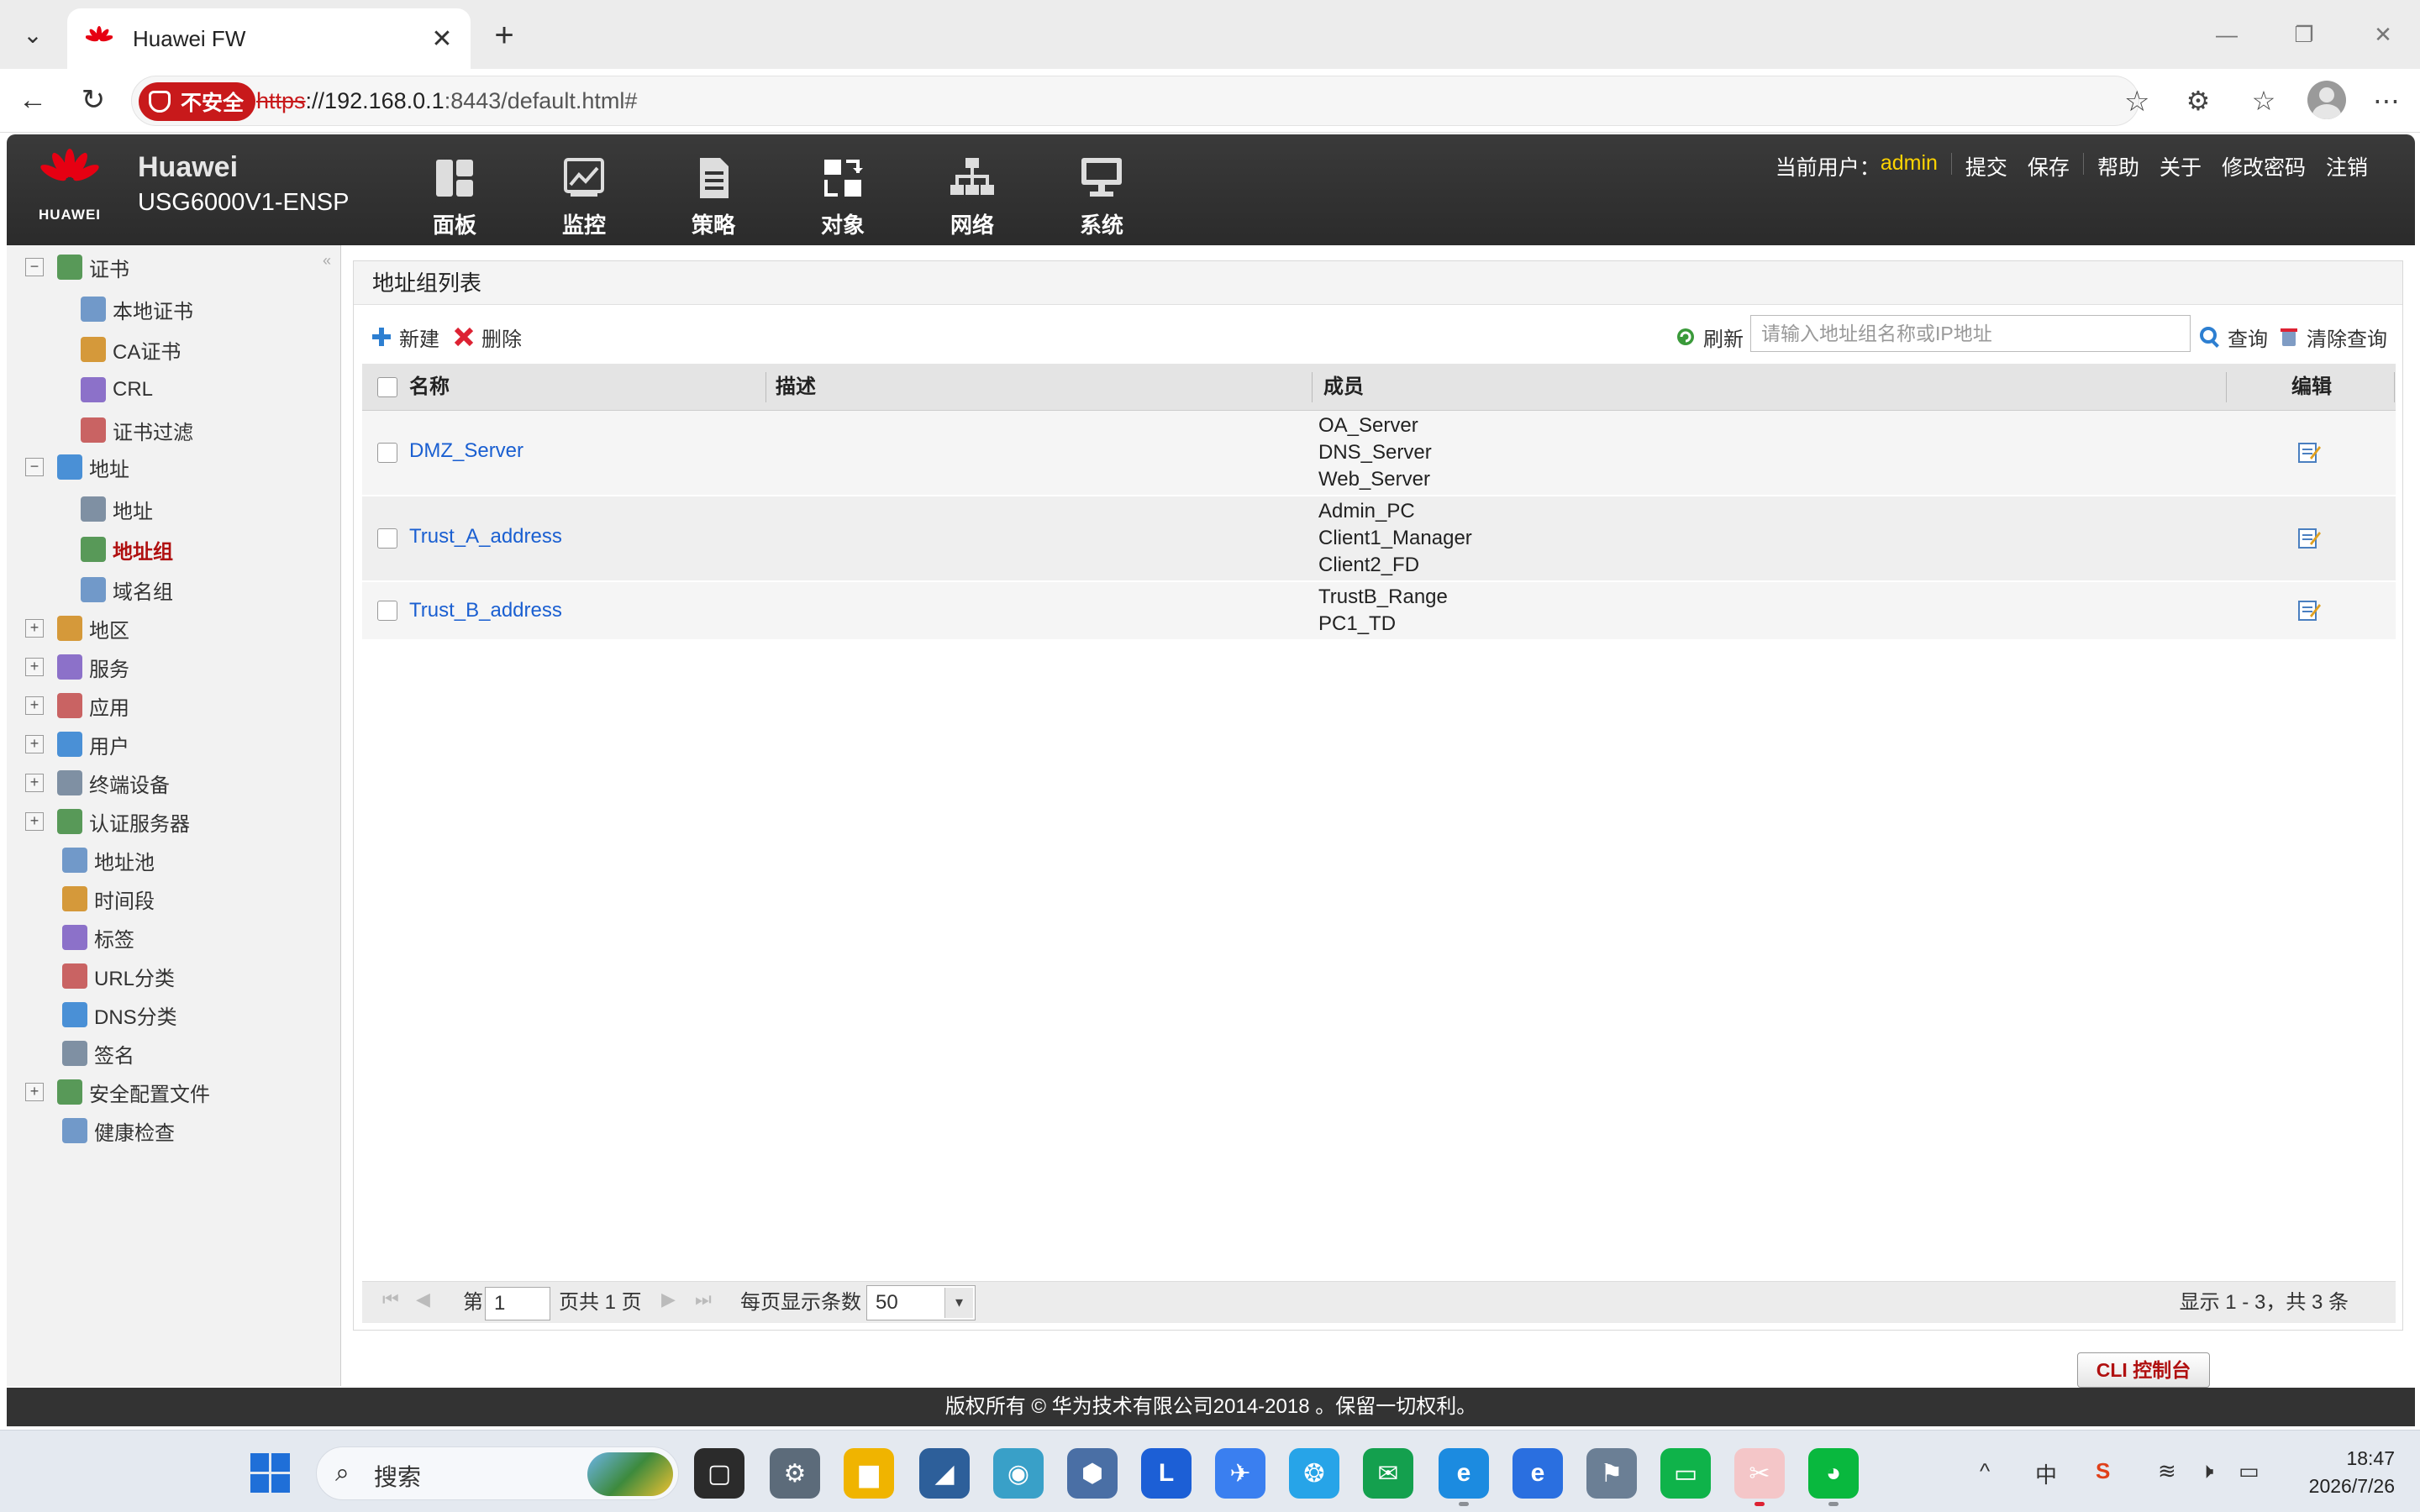  What do you see at coordinates (1388, 1473) in the screenshot?
I see `green-app-icon: ✉` at bounding box center [1388, 1473].